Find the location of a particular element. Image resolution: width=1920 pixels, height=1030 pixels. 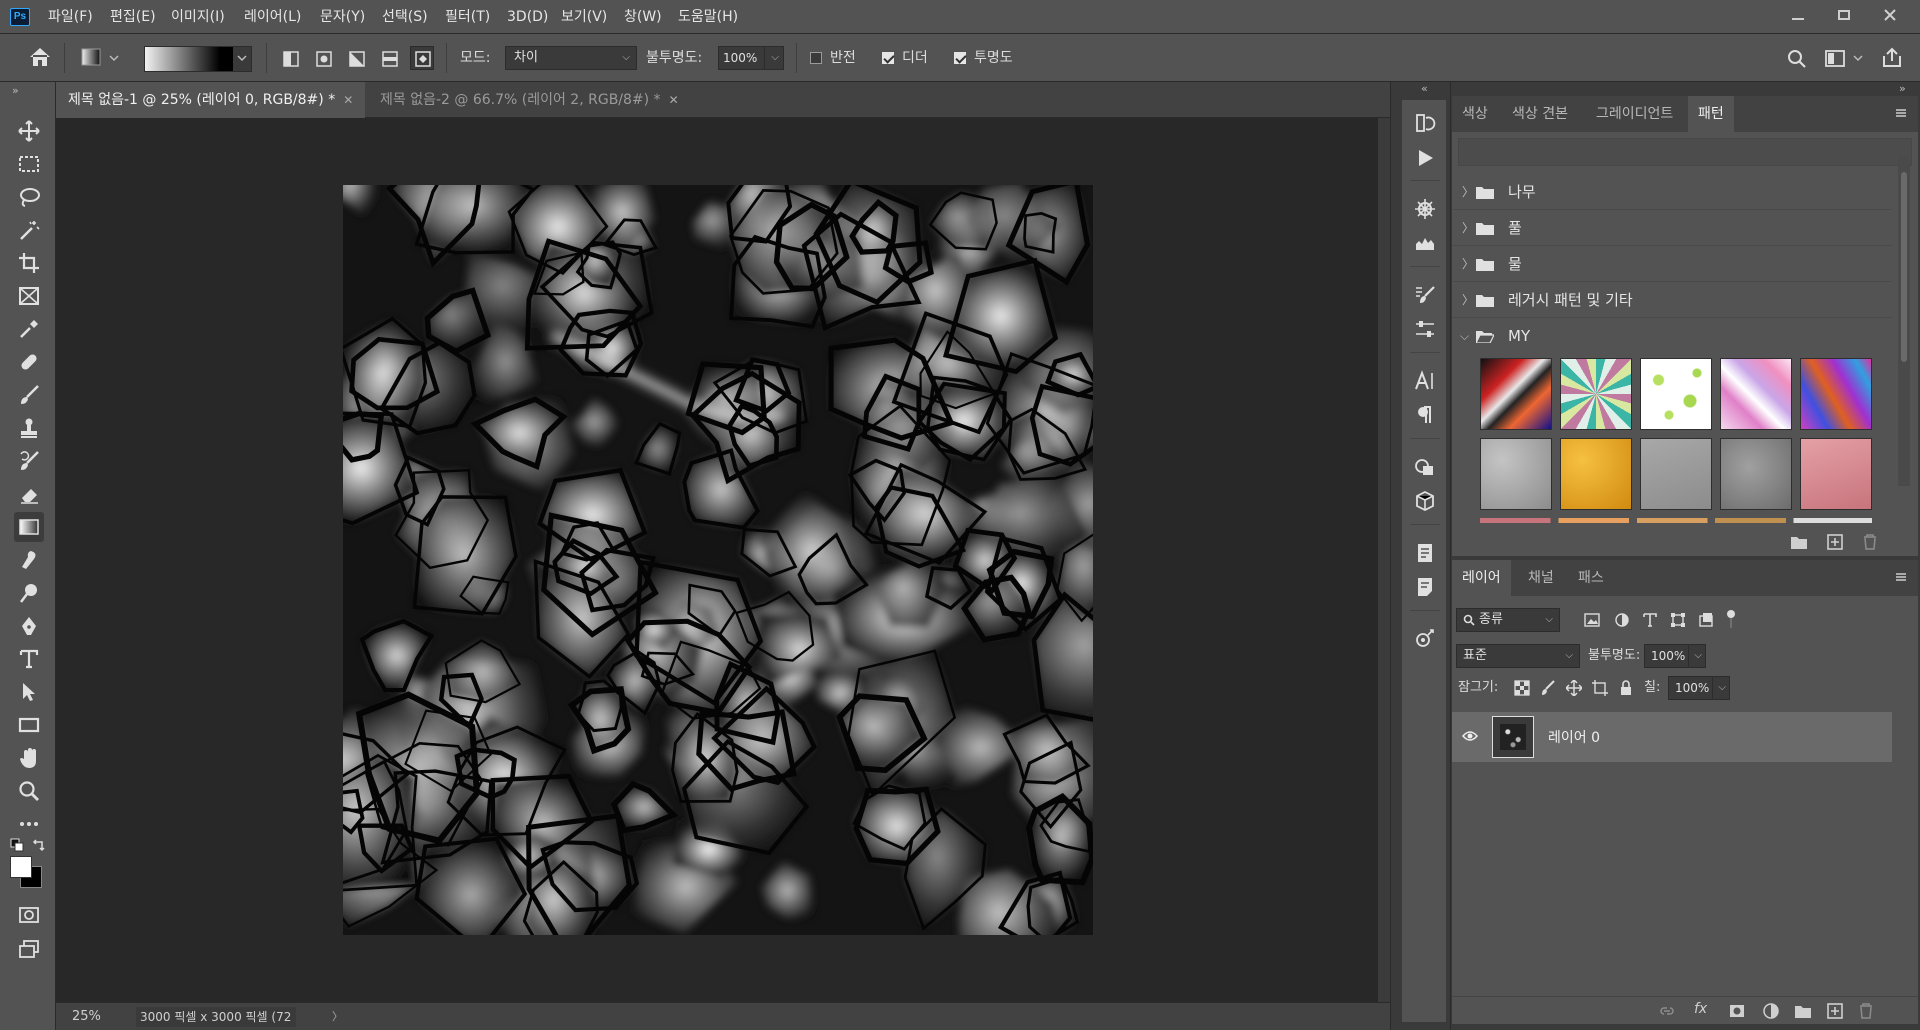

smart-object-filter-icon is located at coordinates (1706, 620).